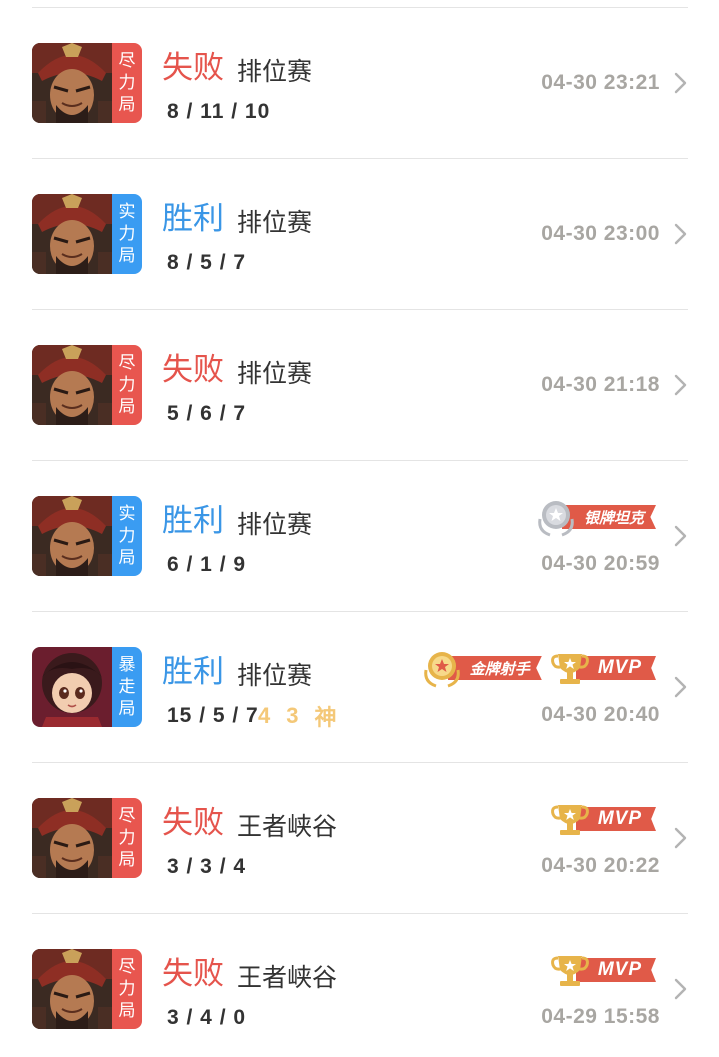  I want to click on match-time: 04-30 20:59, so click(600, 563).